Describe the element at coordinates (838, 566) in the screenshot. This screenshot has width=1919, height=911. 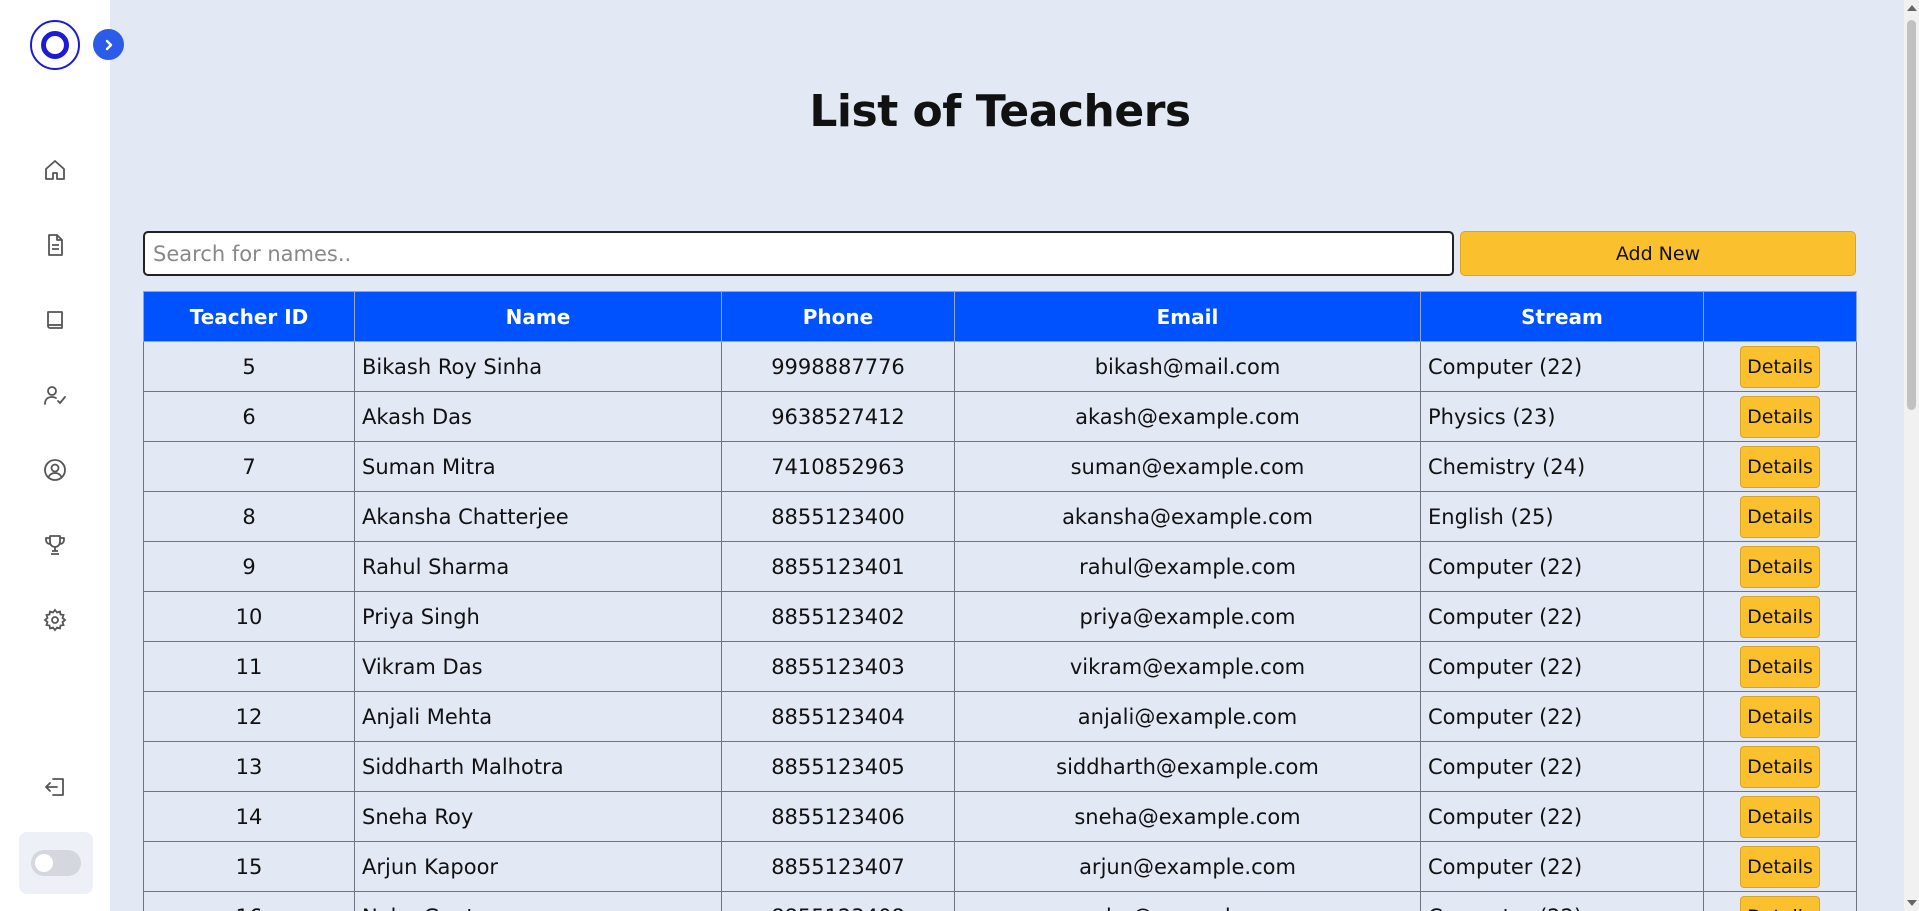
I see `phone-cell: 8855123401` at that location.